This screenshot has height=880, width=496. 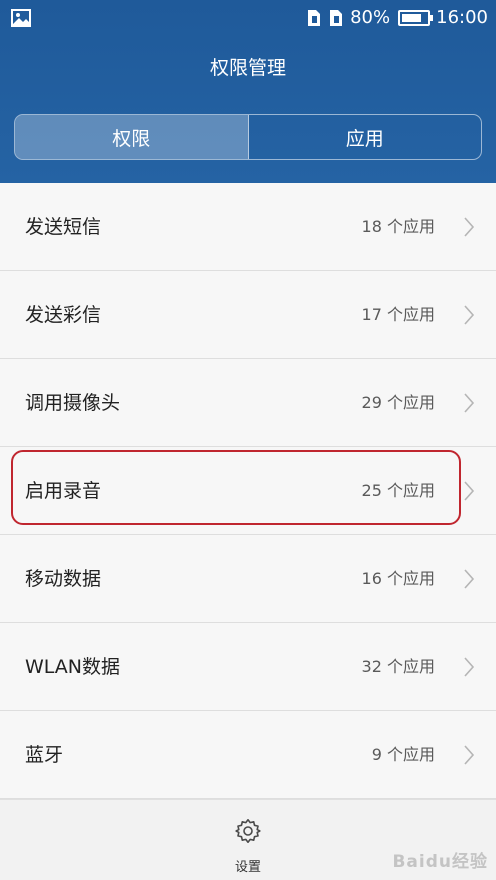 What do you see at coordinates (248, 403) in the screenshot?
I see `permission-row-camera: 调用摄像头 29 个应用` at bounding box center [248, 403].